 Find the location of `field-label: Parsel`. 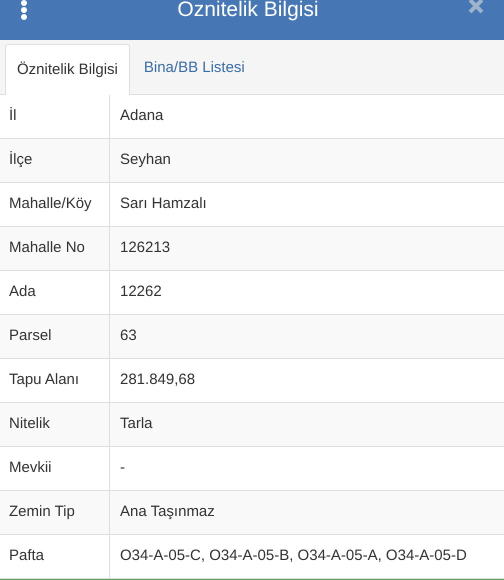

field-label: Parsel is located at coordinates (30, 336).